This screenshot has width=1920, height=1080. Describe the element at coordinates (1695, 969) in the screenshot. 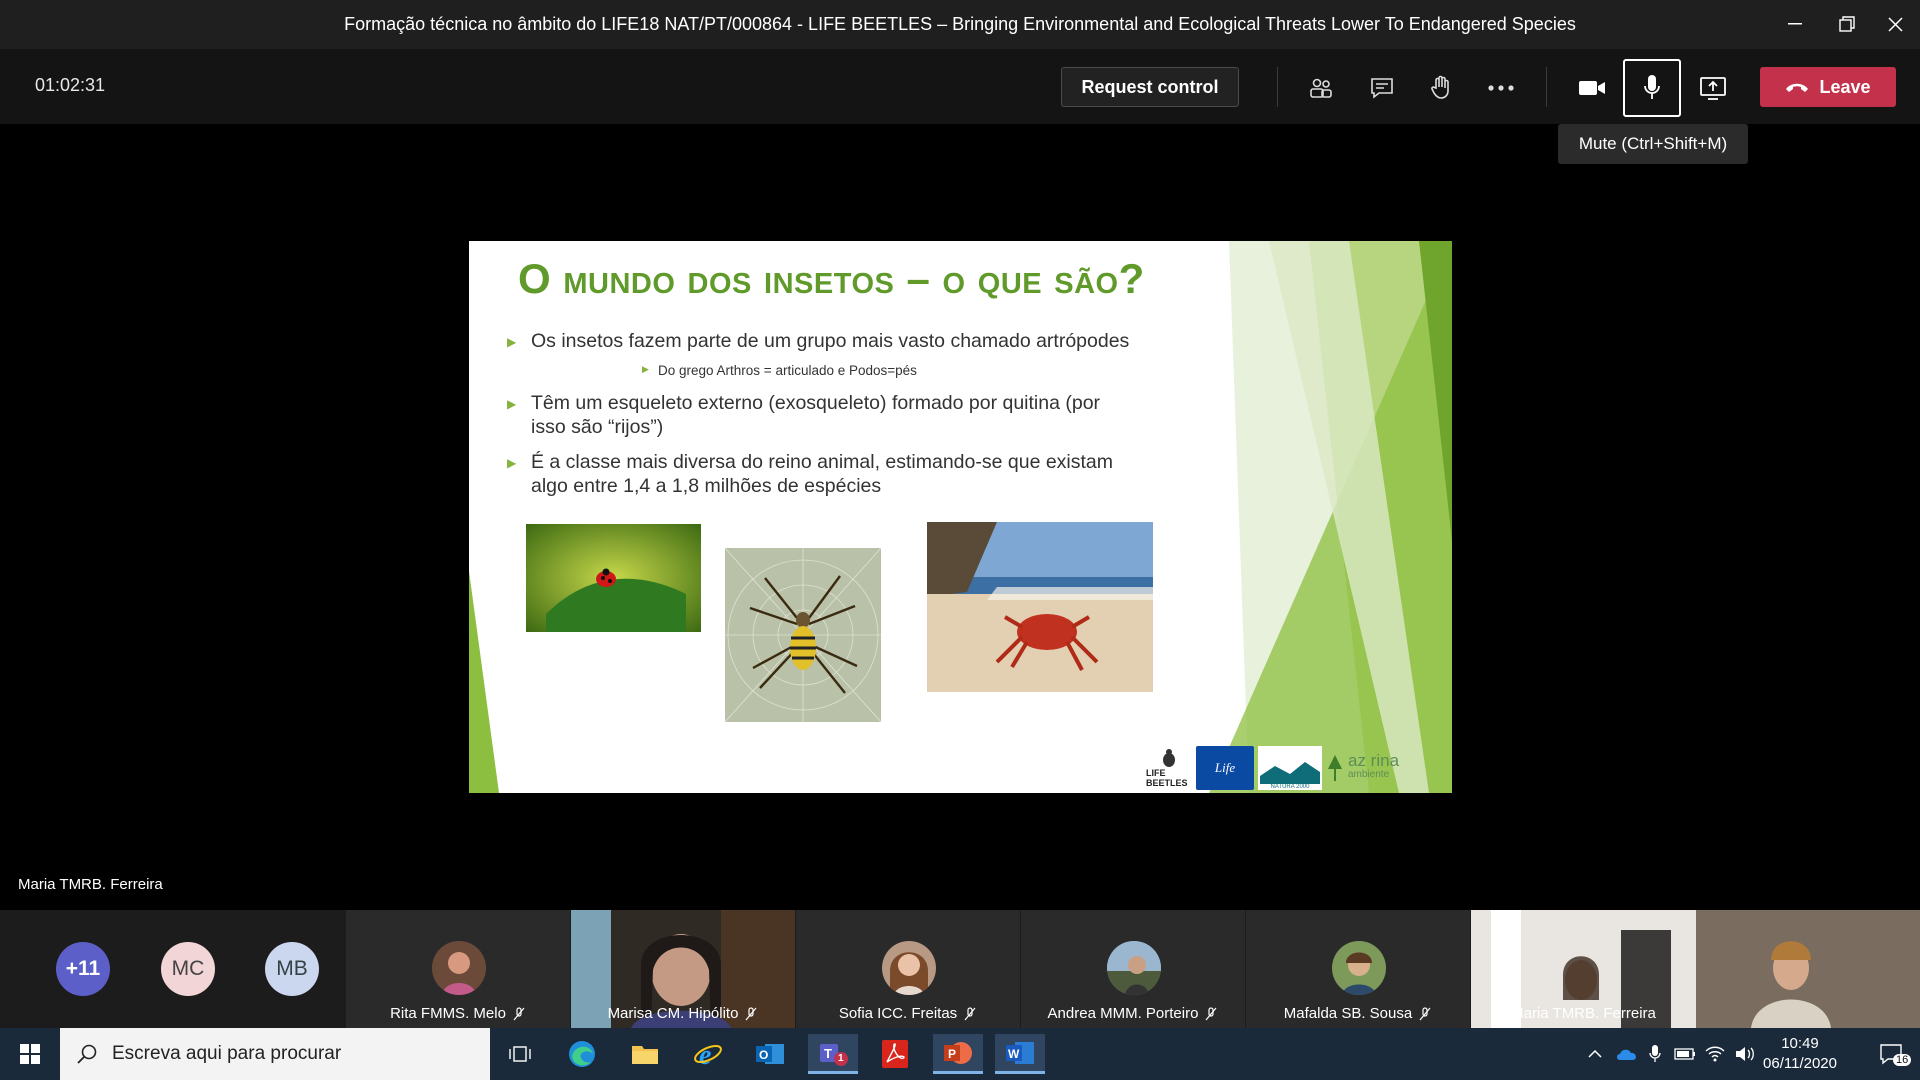

I see `participant-video-tile: Maria TMRB. Ferreira` at that location.